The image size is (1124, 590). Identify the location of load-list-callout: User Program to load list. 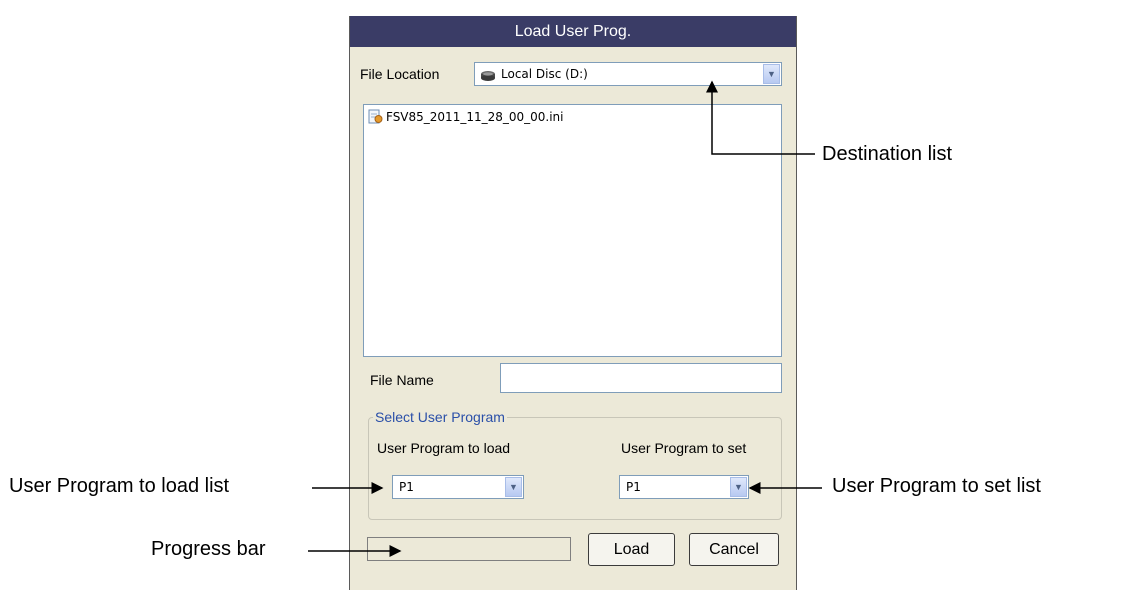
(119, 486).